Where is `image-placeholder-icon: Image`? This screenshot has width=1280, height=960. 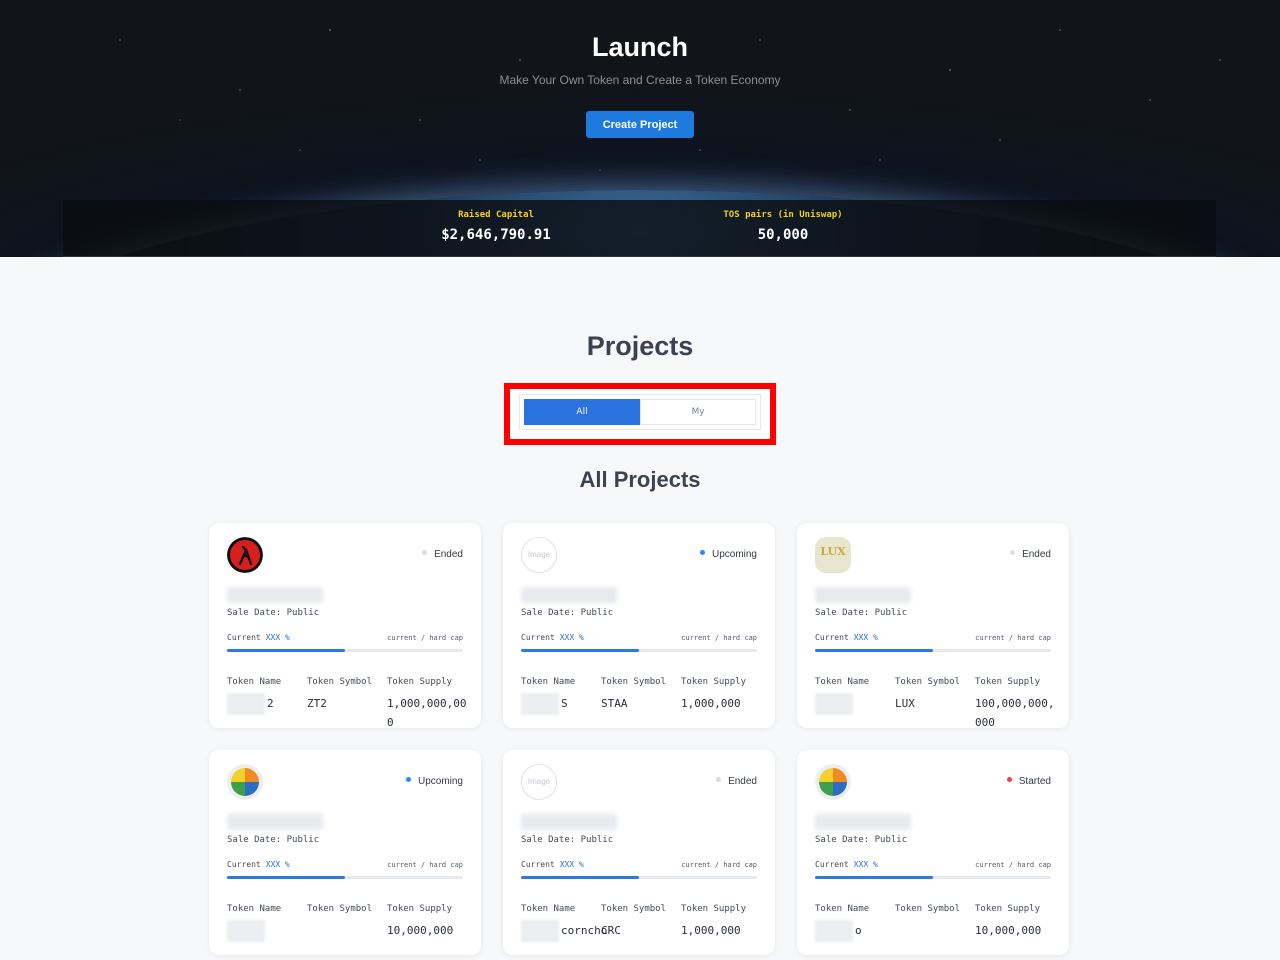
image-placeholder-icon: Image is located at coordinates (539, 782).